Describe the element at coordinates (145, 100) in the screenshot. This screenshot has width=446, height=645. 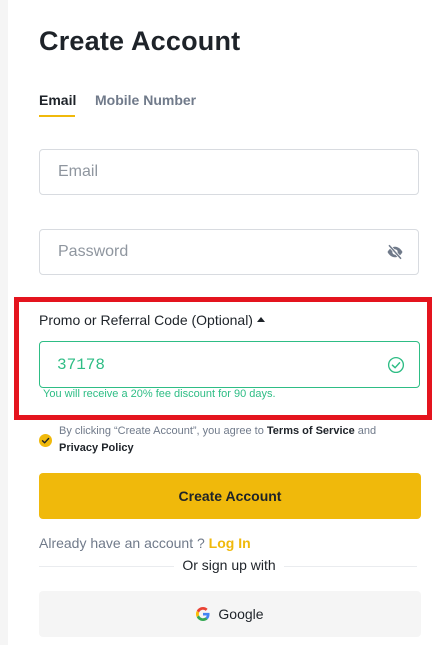
I see `tab-mobile-number: Mobile Number` at that location.